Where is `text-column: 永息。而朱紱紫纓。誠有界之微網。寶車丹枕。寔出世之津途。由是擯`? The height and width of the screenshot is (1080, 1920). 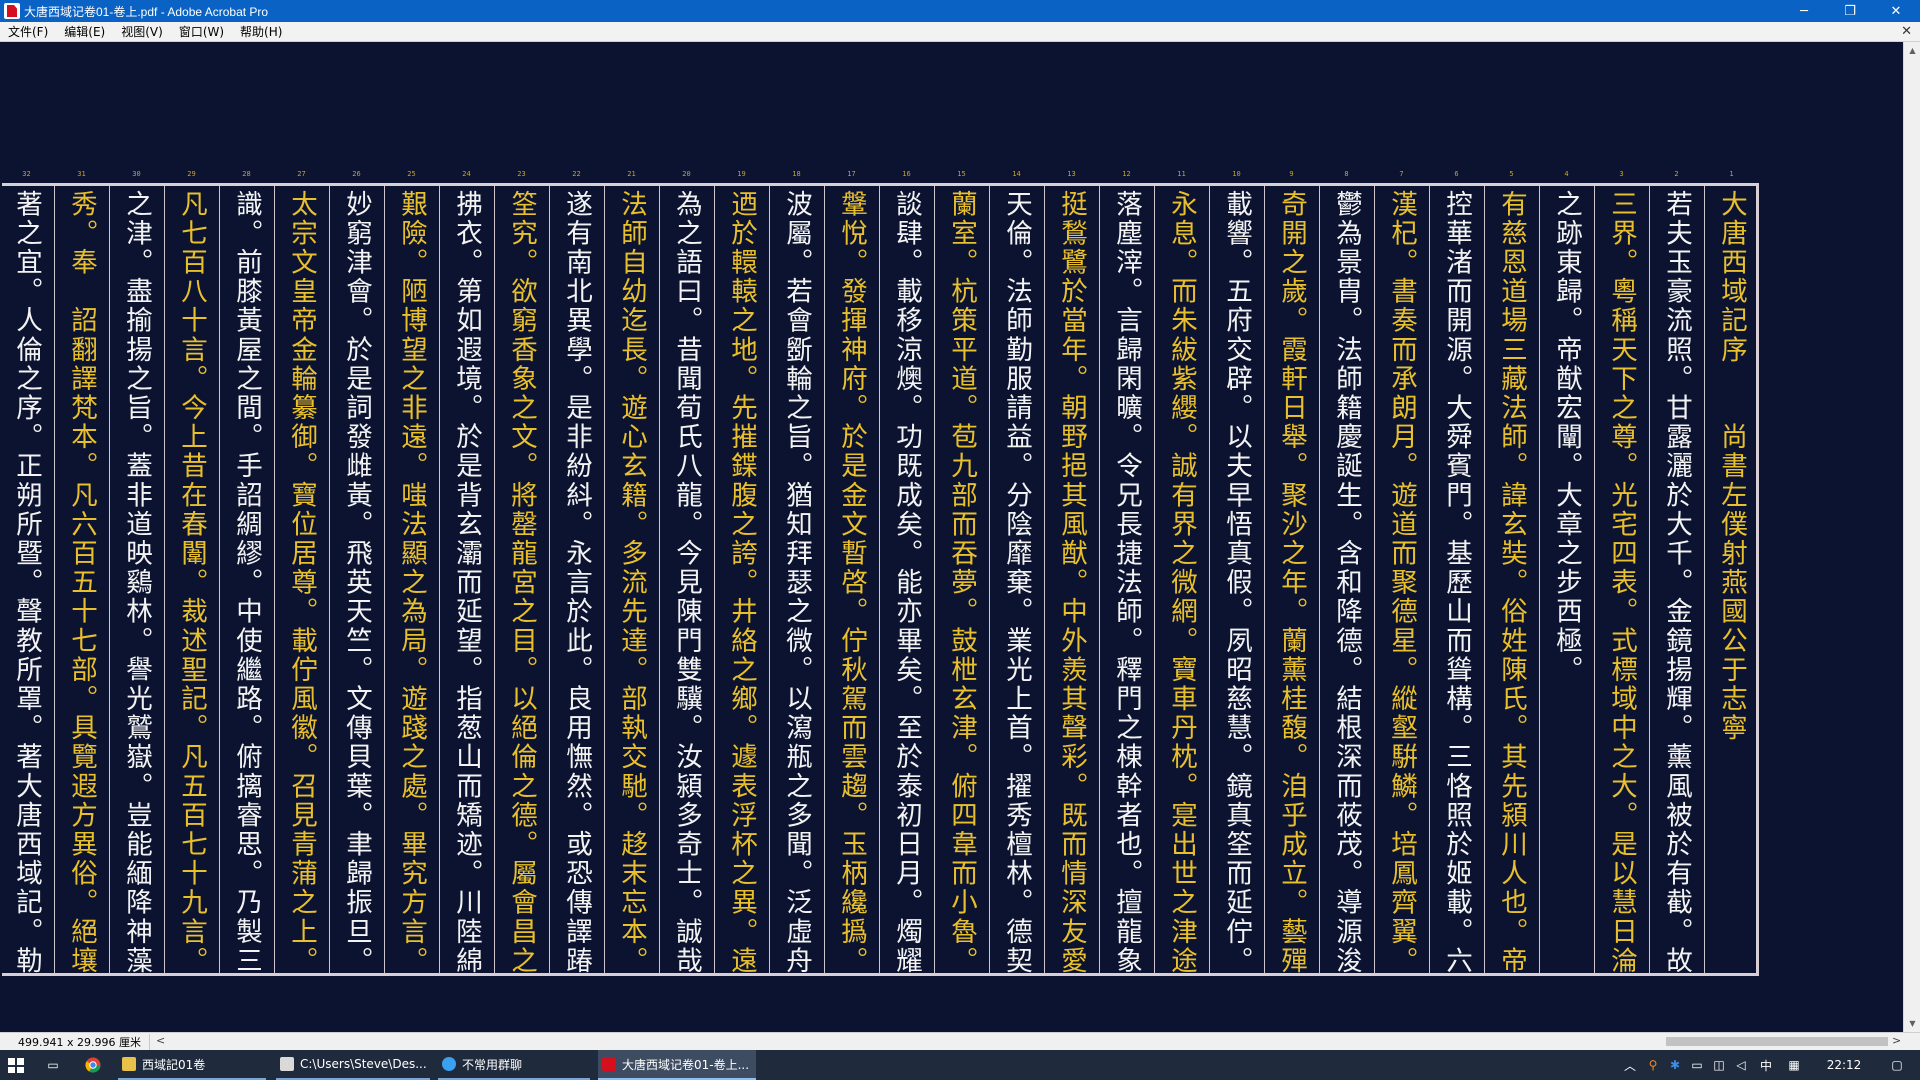
text-column: 永息。而朱紱紫纓。誠有界之微網。寶車丹枕。寔出世之津途。由是擯 is located at coordinates (1181, 579).